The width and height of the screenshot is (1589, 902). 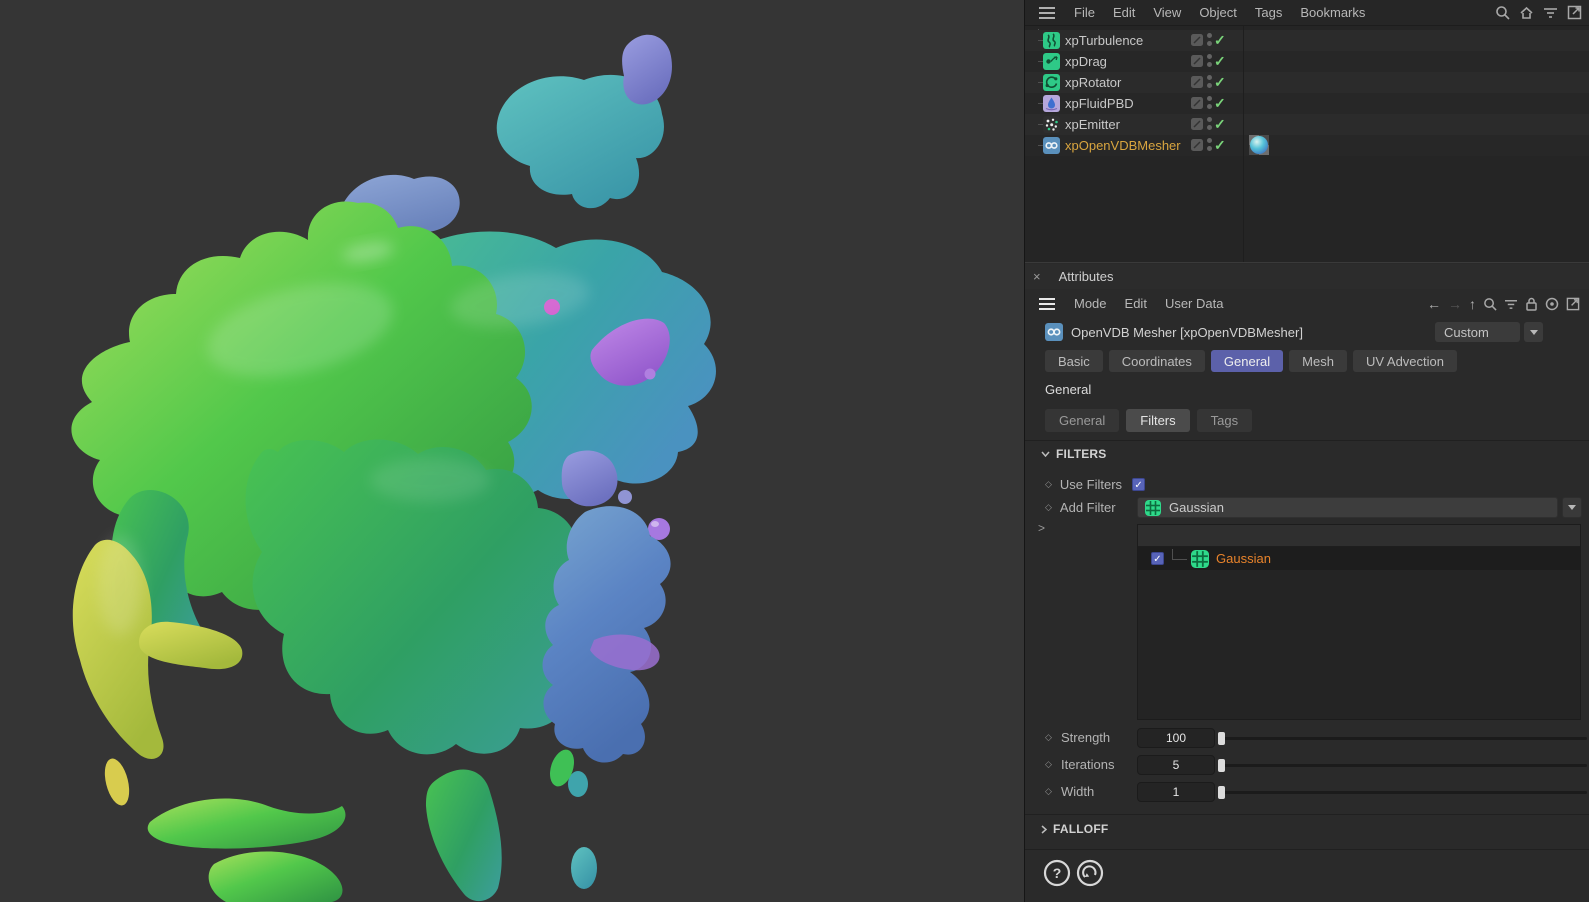 What do you see at coordinates (1176, 765) in the screenshot?
I see `iterations-value-field: 5` at bounding box center [1176, 765].